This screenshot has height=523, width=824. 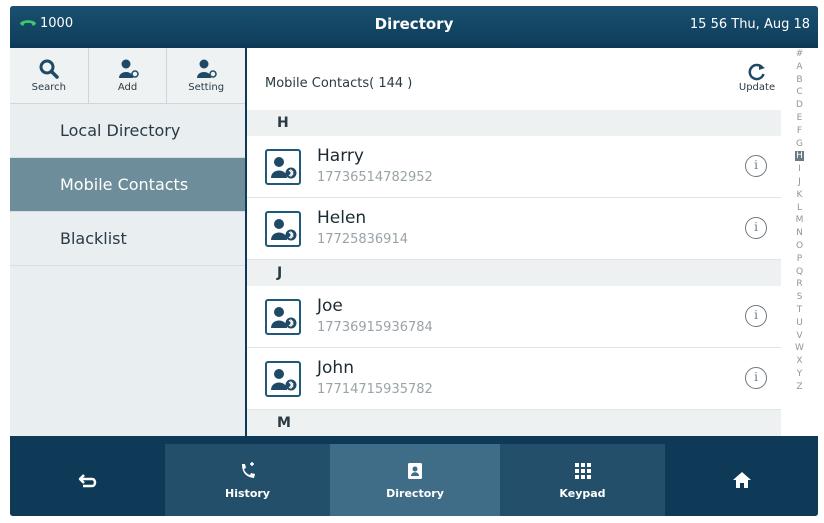 I want to click on tab-history: History, so click(x=247, y=480).